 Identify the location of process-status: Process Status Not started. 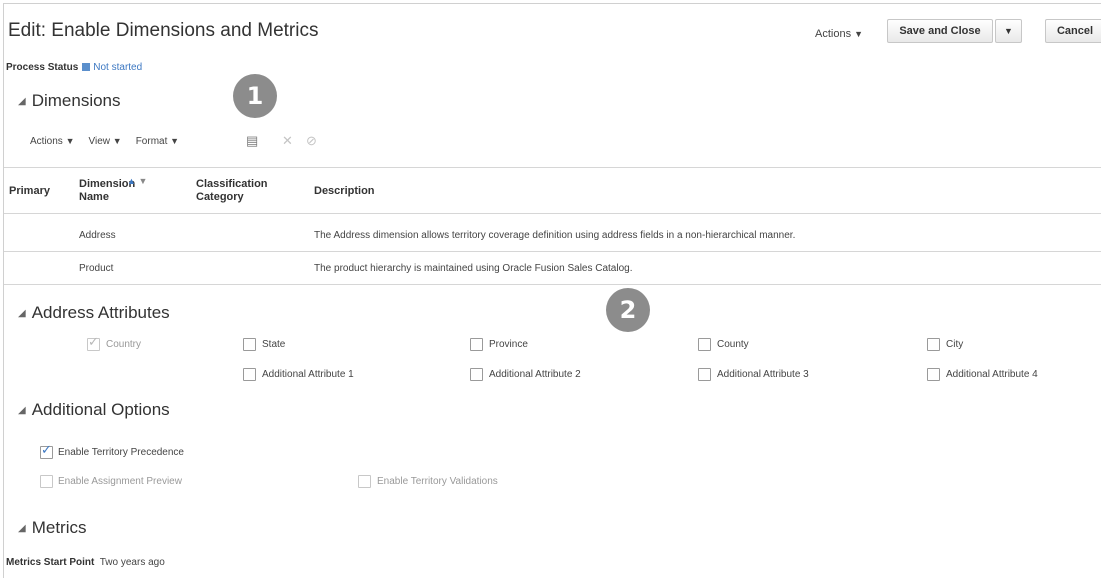
(74, 67).